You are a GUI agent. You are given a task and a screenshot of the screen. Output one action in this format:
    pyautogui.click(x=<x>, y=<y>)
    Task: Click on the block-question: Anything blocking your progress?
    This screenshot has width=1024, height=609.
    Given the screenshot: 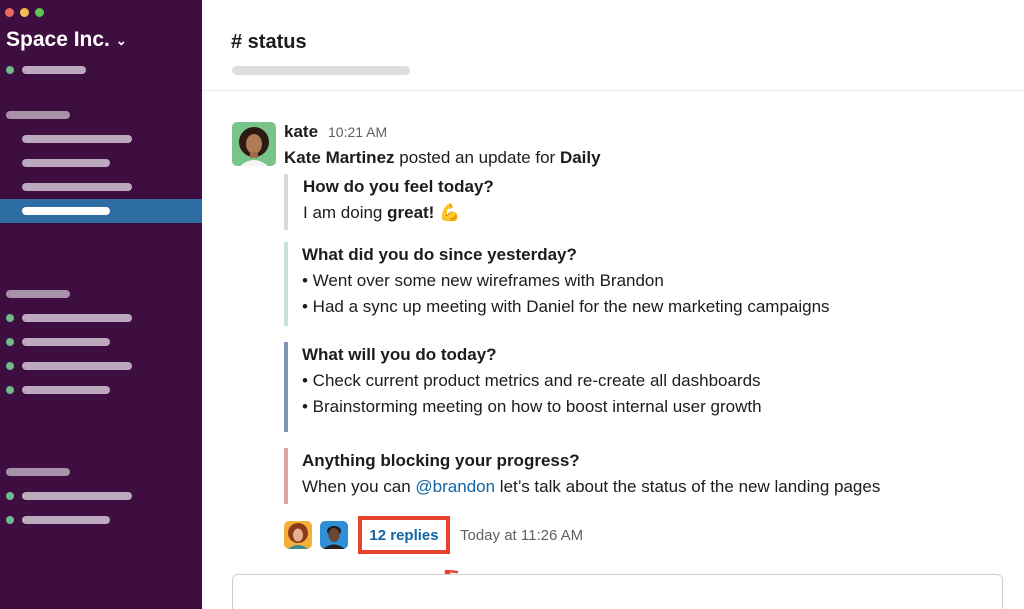 What is the action you would take?
    pyautogui.click(x=441, y=460)
    